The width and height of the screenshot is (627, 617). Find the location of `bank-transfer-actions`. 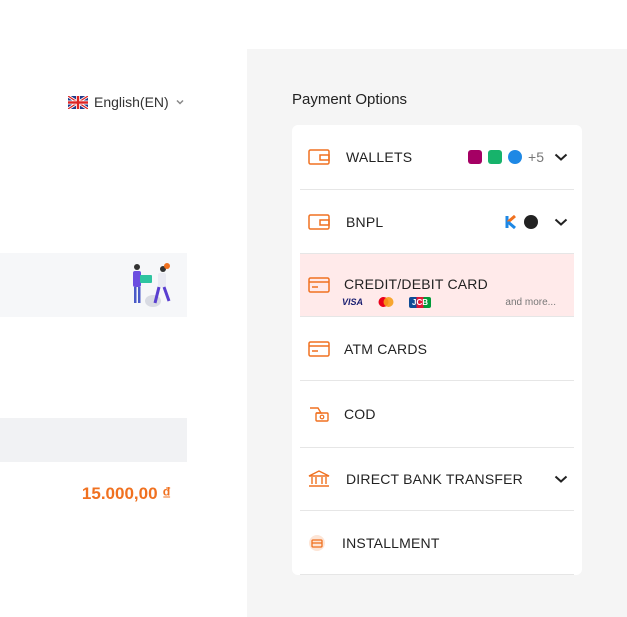

bank-transfer-actions is located at coordinates (561, 479).